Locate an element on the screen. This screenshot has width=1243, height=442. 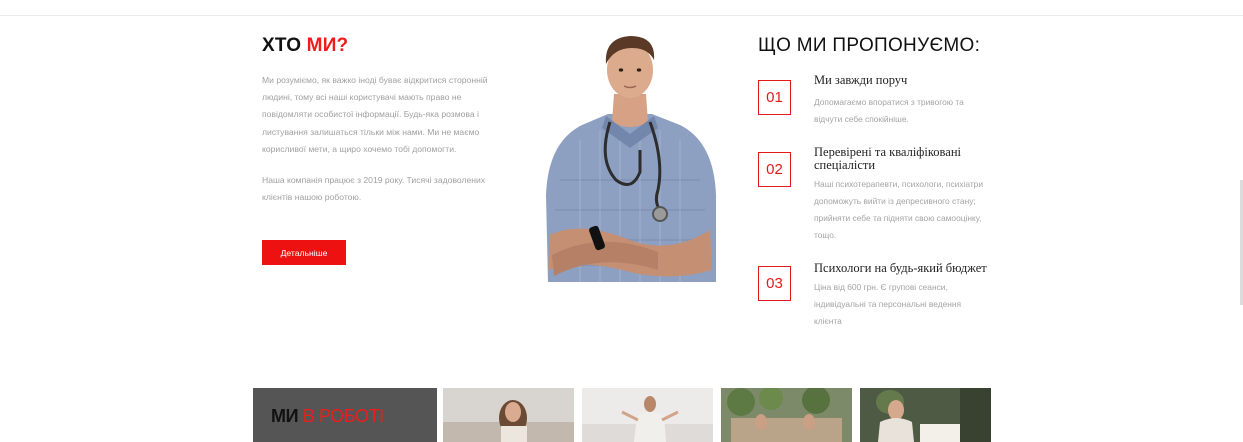
work-title-accent: В РОБОТІ is located at coordinates (343, 416).